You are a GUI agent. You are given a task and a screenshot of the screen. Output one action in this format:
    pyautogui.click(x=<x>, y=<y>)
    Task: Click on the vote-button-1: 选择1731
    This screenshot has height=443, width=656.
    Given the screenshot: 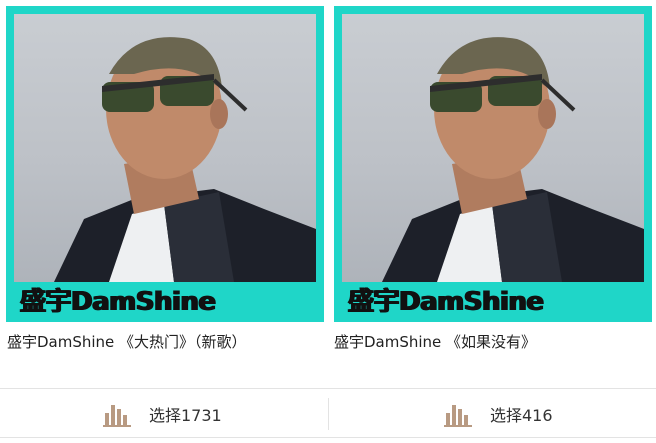 What is the action you would take?
    pyautogui.click(x=162, y=414)
    